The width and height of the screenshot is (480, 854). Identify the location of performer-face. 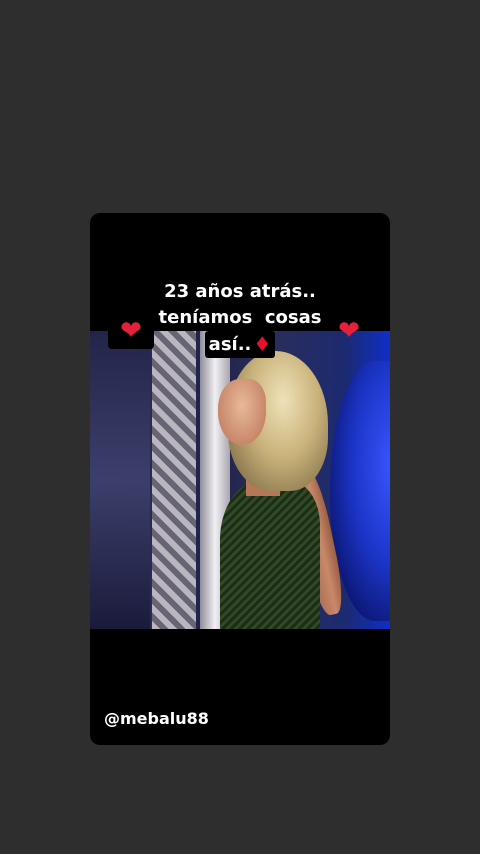
(242, 412).